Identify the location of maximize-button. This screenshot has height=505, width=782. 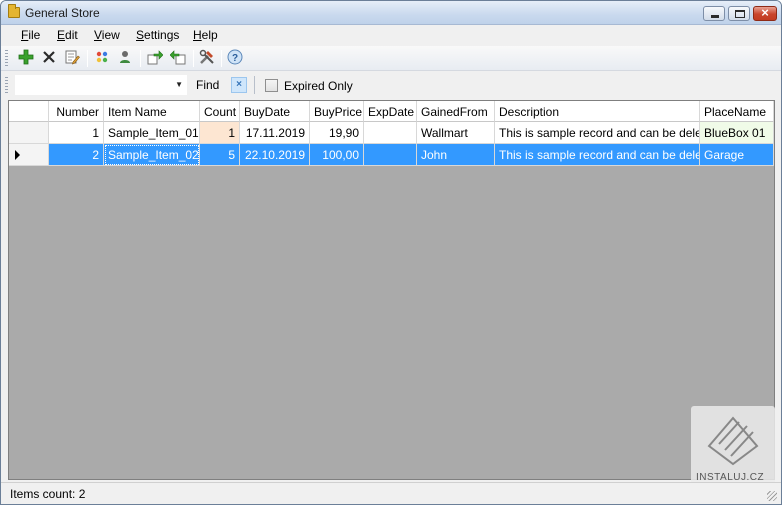
(739, 13).